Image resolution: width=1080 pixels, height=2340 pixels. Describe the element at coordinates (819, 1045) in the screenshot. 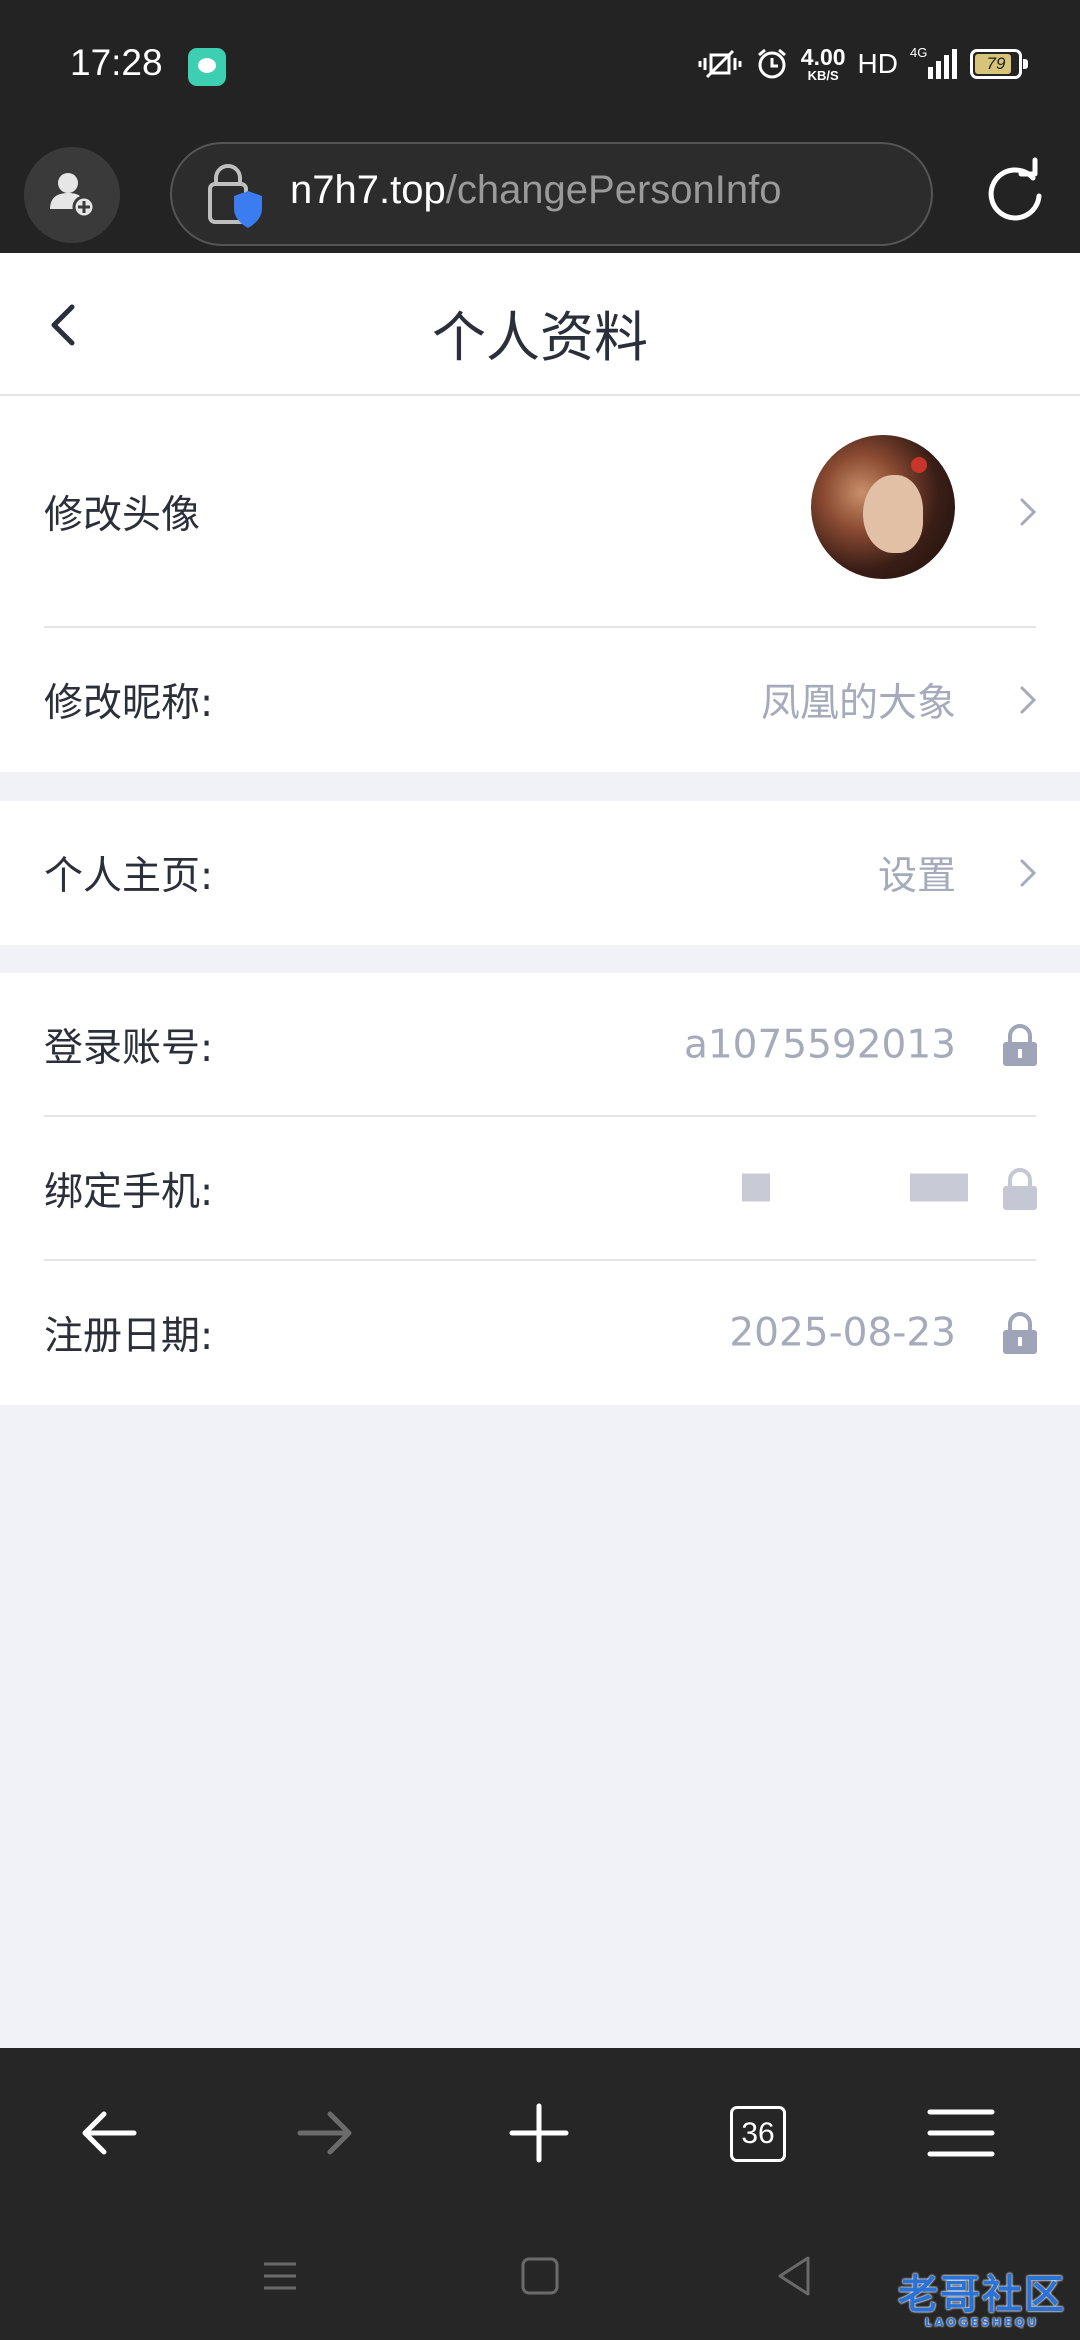

I see `account-value: a1075592013` at that location.